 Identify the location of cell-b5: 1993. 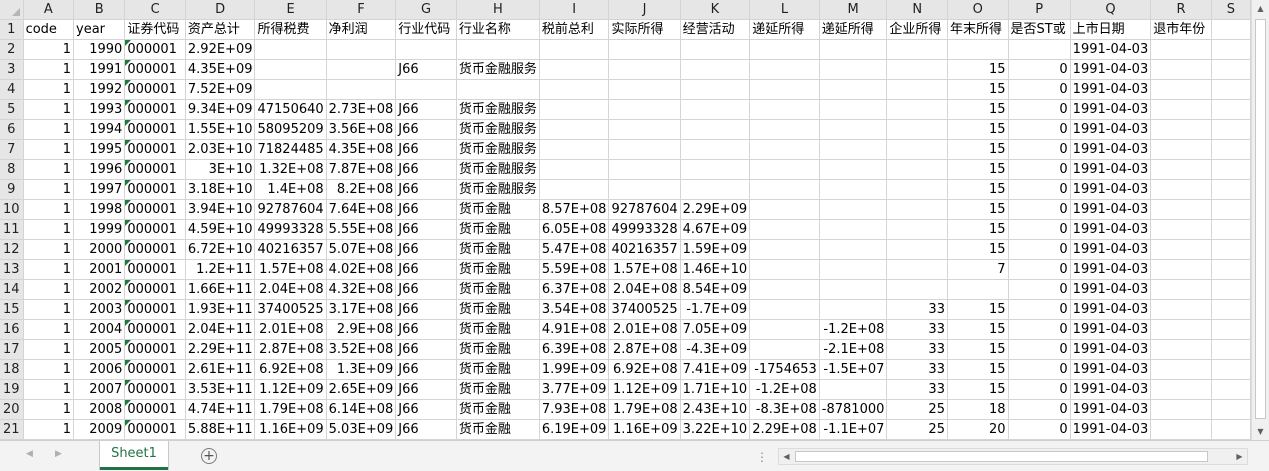
(99, 109).